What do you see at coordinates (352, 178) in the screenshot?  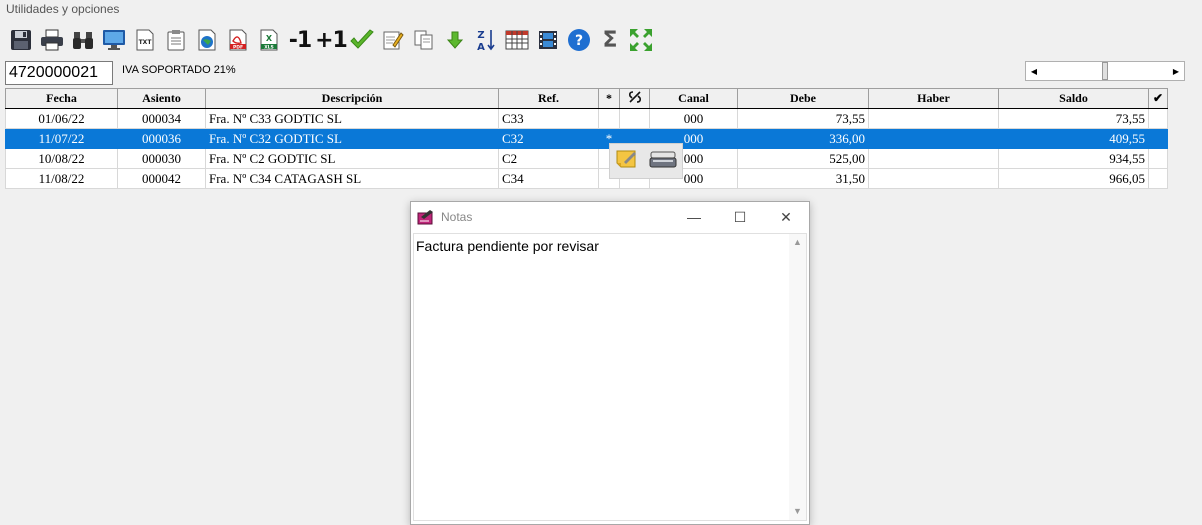 I see `cell-descripcion: Fra. Nº C34 CATAGASH SL` at bounding box center [352, 178].